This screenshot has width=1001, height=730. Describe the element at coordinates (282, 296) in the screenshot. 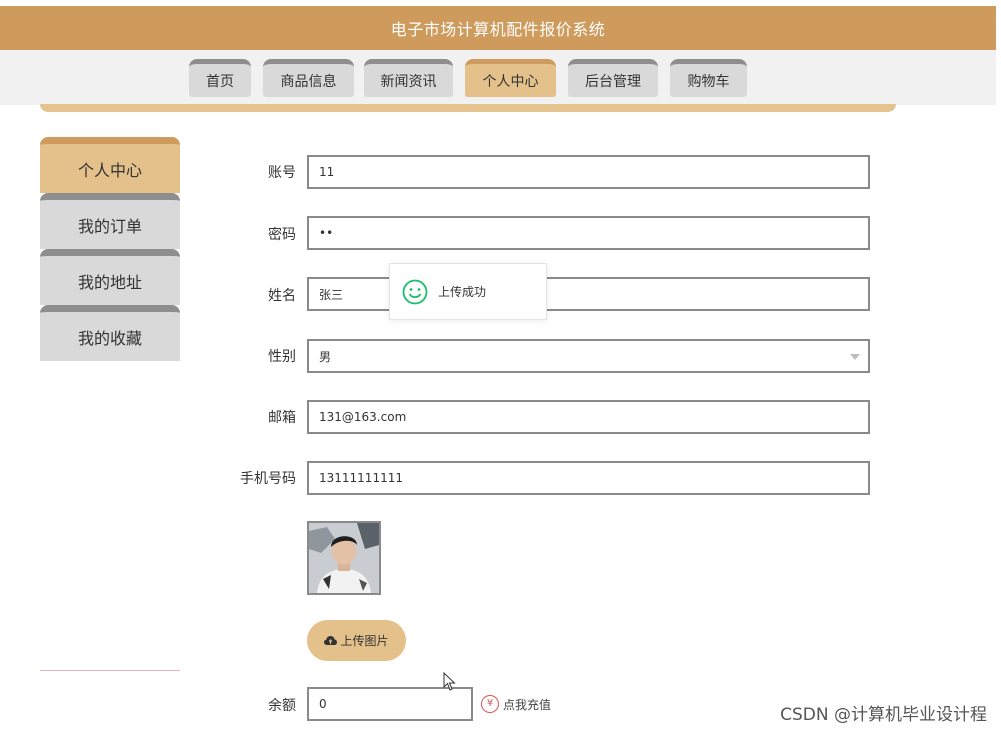

I see `name-label: 姓名` at that location.